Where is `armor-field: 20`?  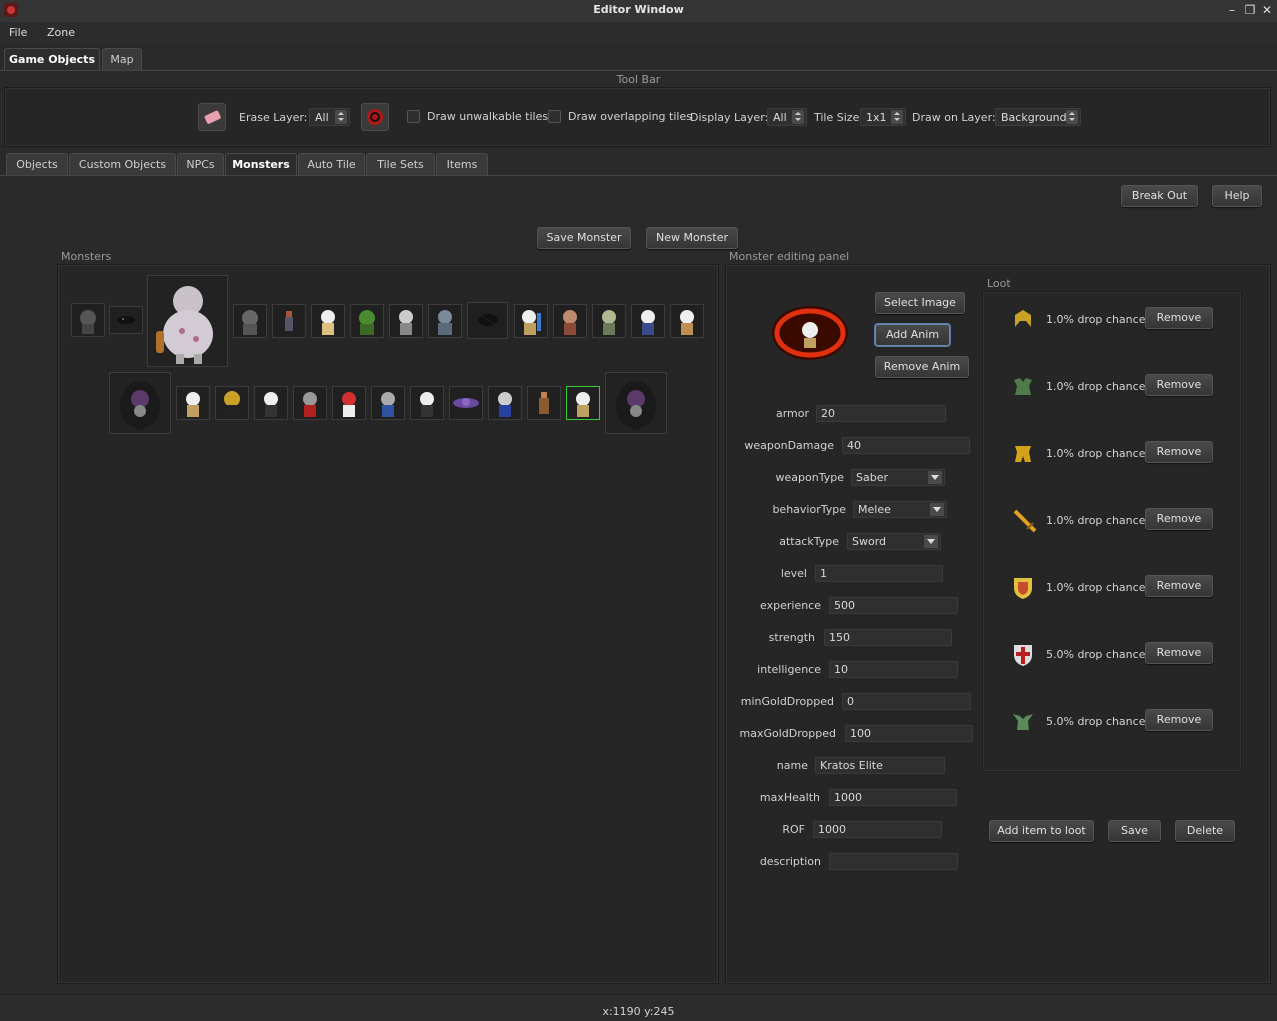
armor-field: 20 is located at coordinates (881, 413).